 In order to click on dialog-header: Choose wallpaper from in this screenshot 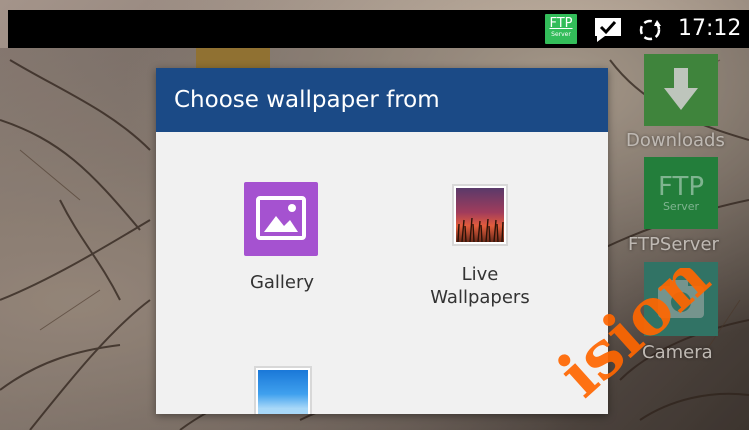, I will do `click(382, 100)`.